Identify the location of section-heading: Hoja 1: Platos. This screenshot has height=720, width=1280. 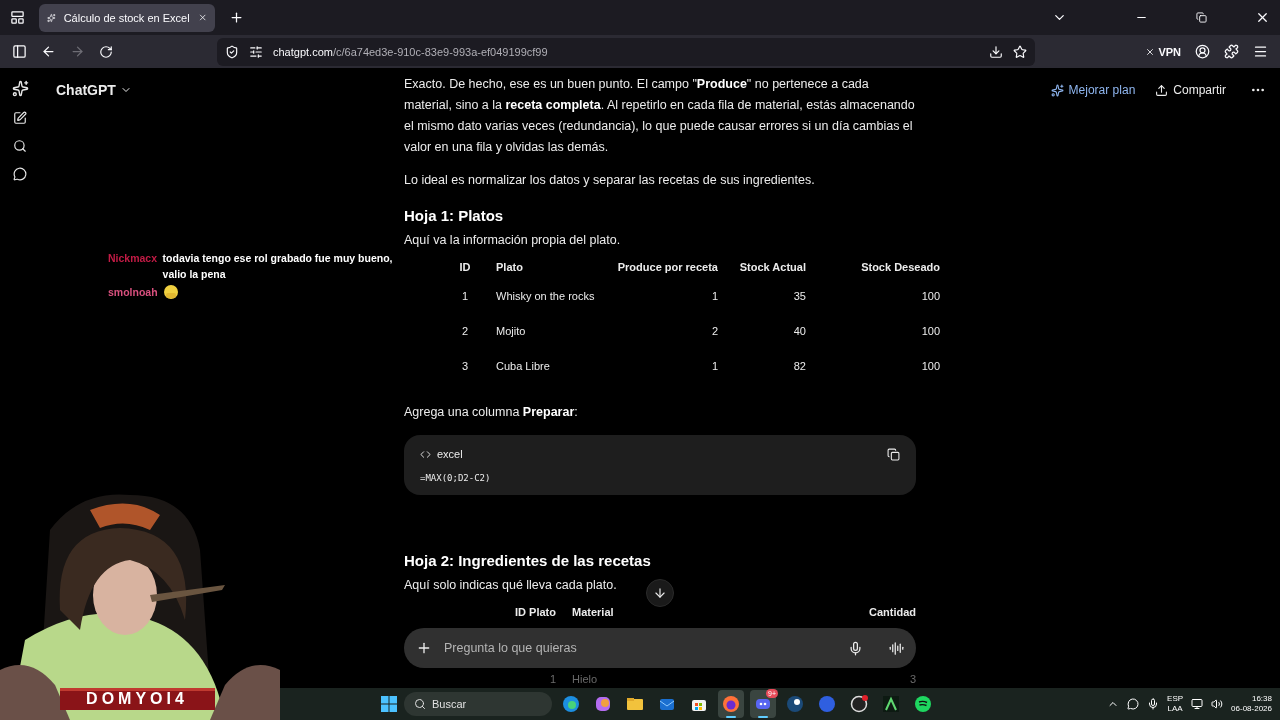
(454, 215).